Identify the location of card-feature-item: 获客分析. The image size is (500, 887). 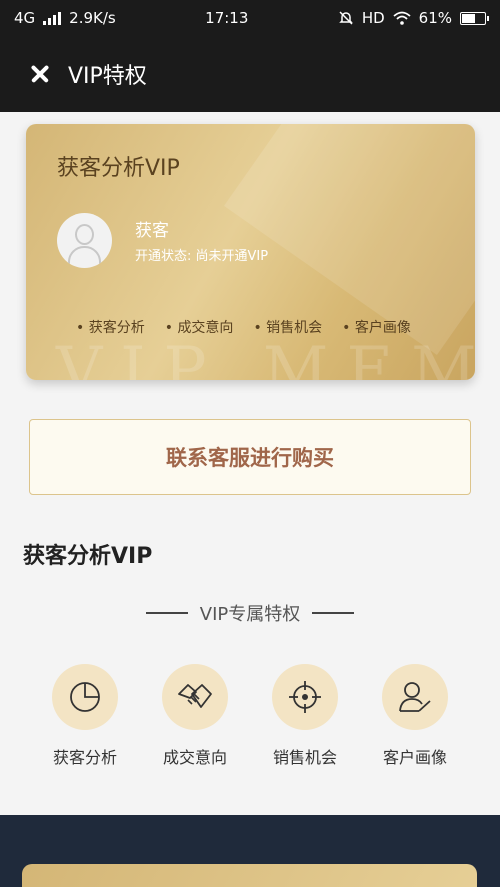
(110, 327).